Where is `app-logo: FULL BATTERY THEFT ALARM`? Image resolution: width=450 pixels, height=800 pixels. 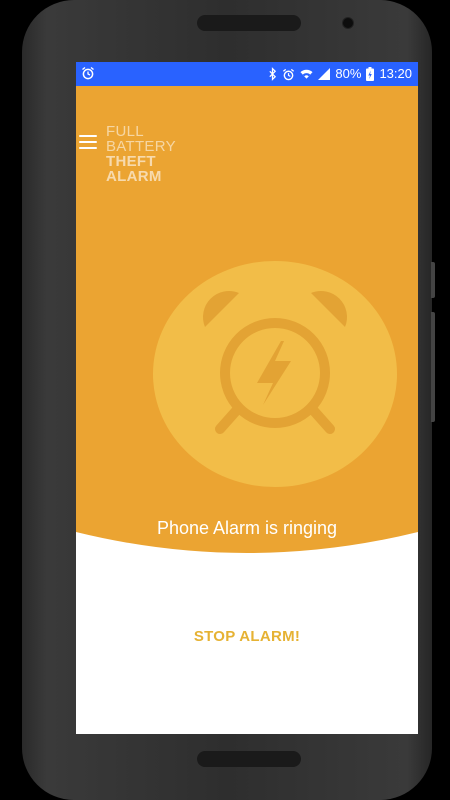
app-logo: FULL BATTERY THEFT ALARM is located at coordinates (141, 154).